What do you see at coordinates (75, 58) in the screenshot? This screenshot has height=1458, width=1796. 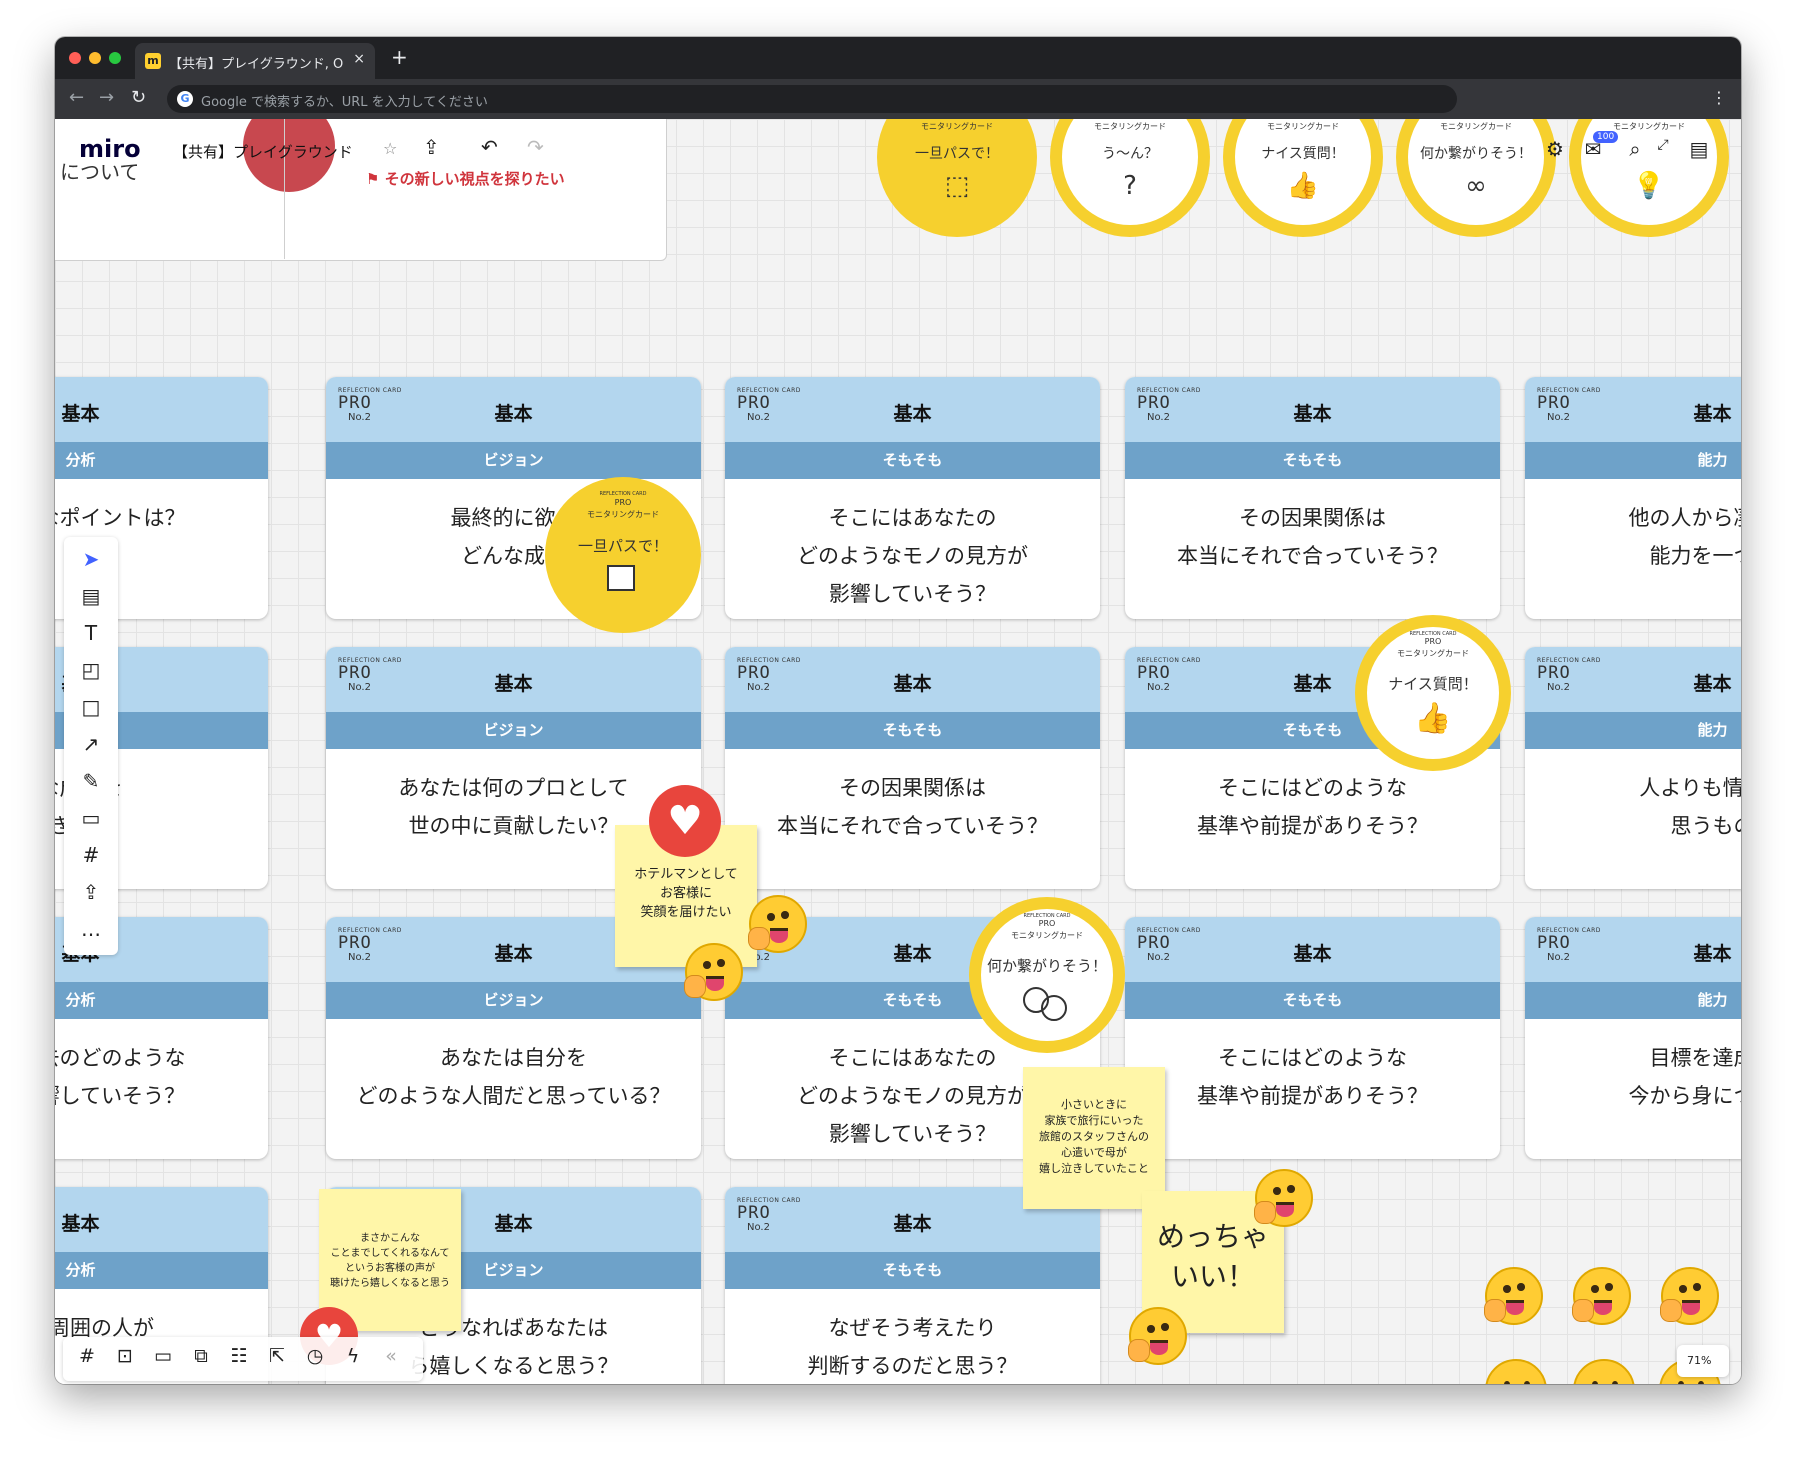 I see `close-window-button` at bounding box center [75, 58].